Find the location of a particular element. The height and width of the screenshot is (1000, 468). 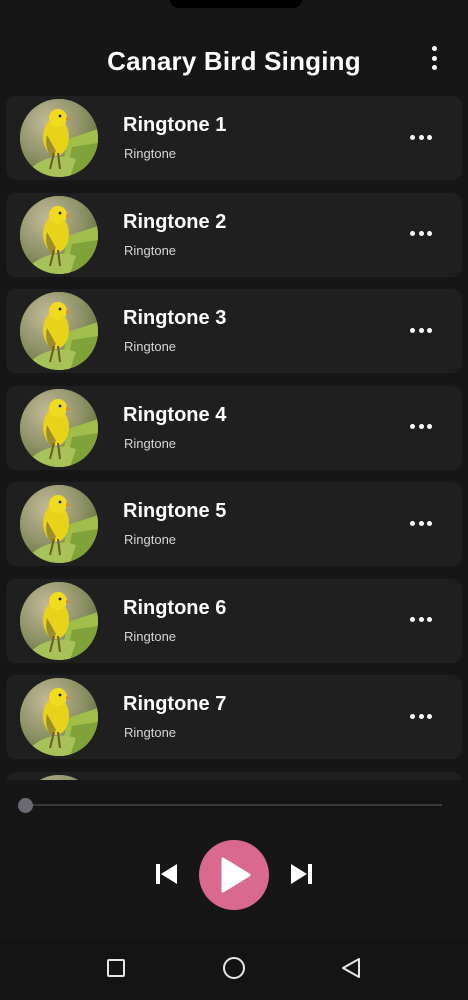

more-vertical-icon is located at coordinates (434, 58).